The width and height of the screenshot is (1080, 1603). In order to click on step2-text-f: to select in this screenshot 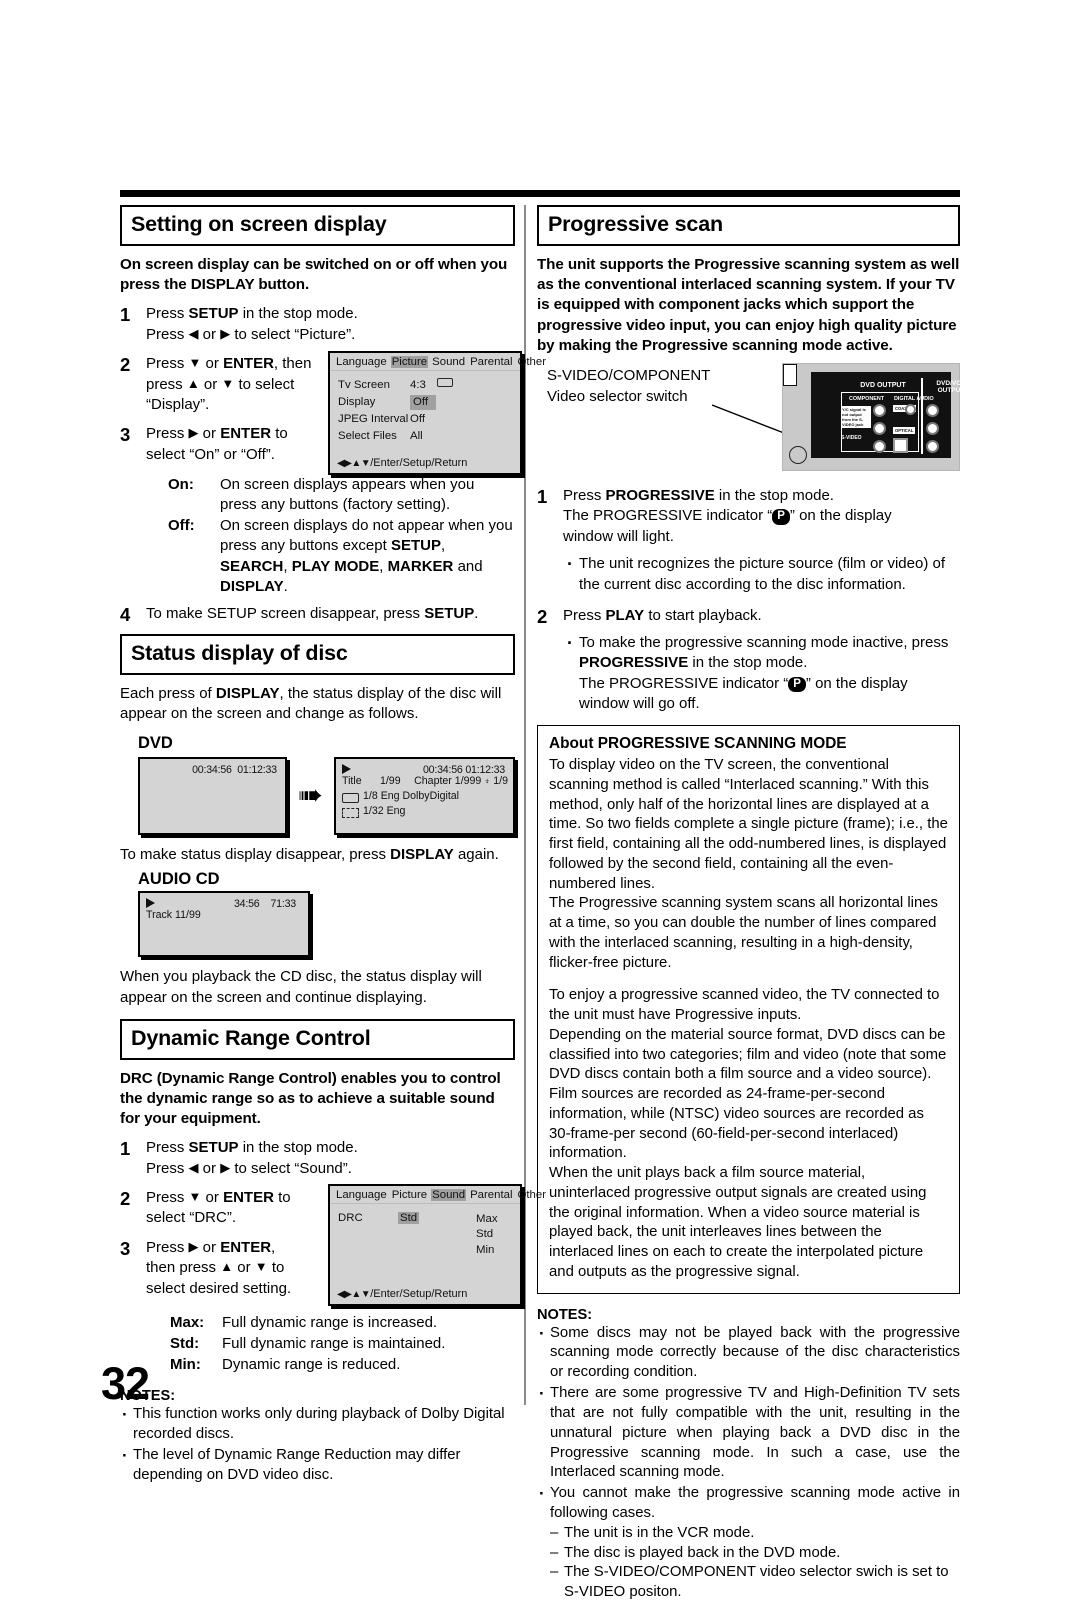, I will do `click(264, 384)`.